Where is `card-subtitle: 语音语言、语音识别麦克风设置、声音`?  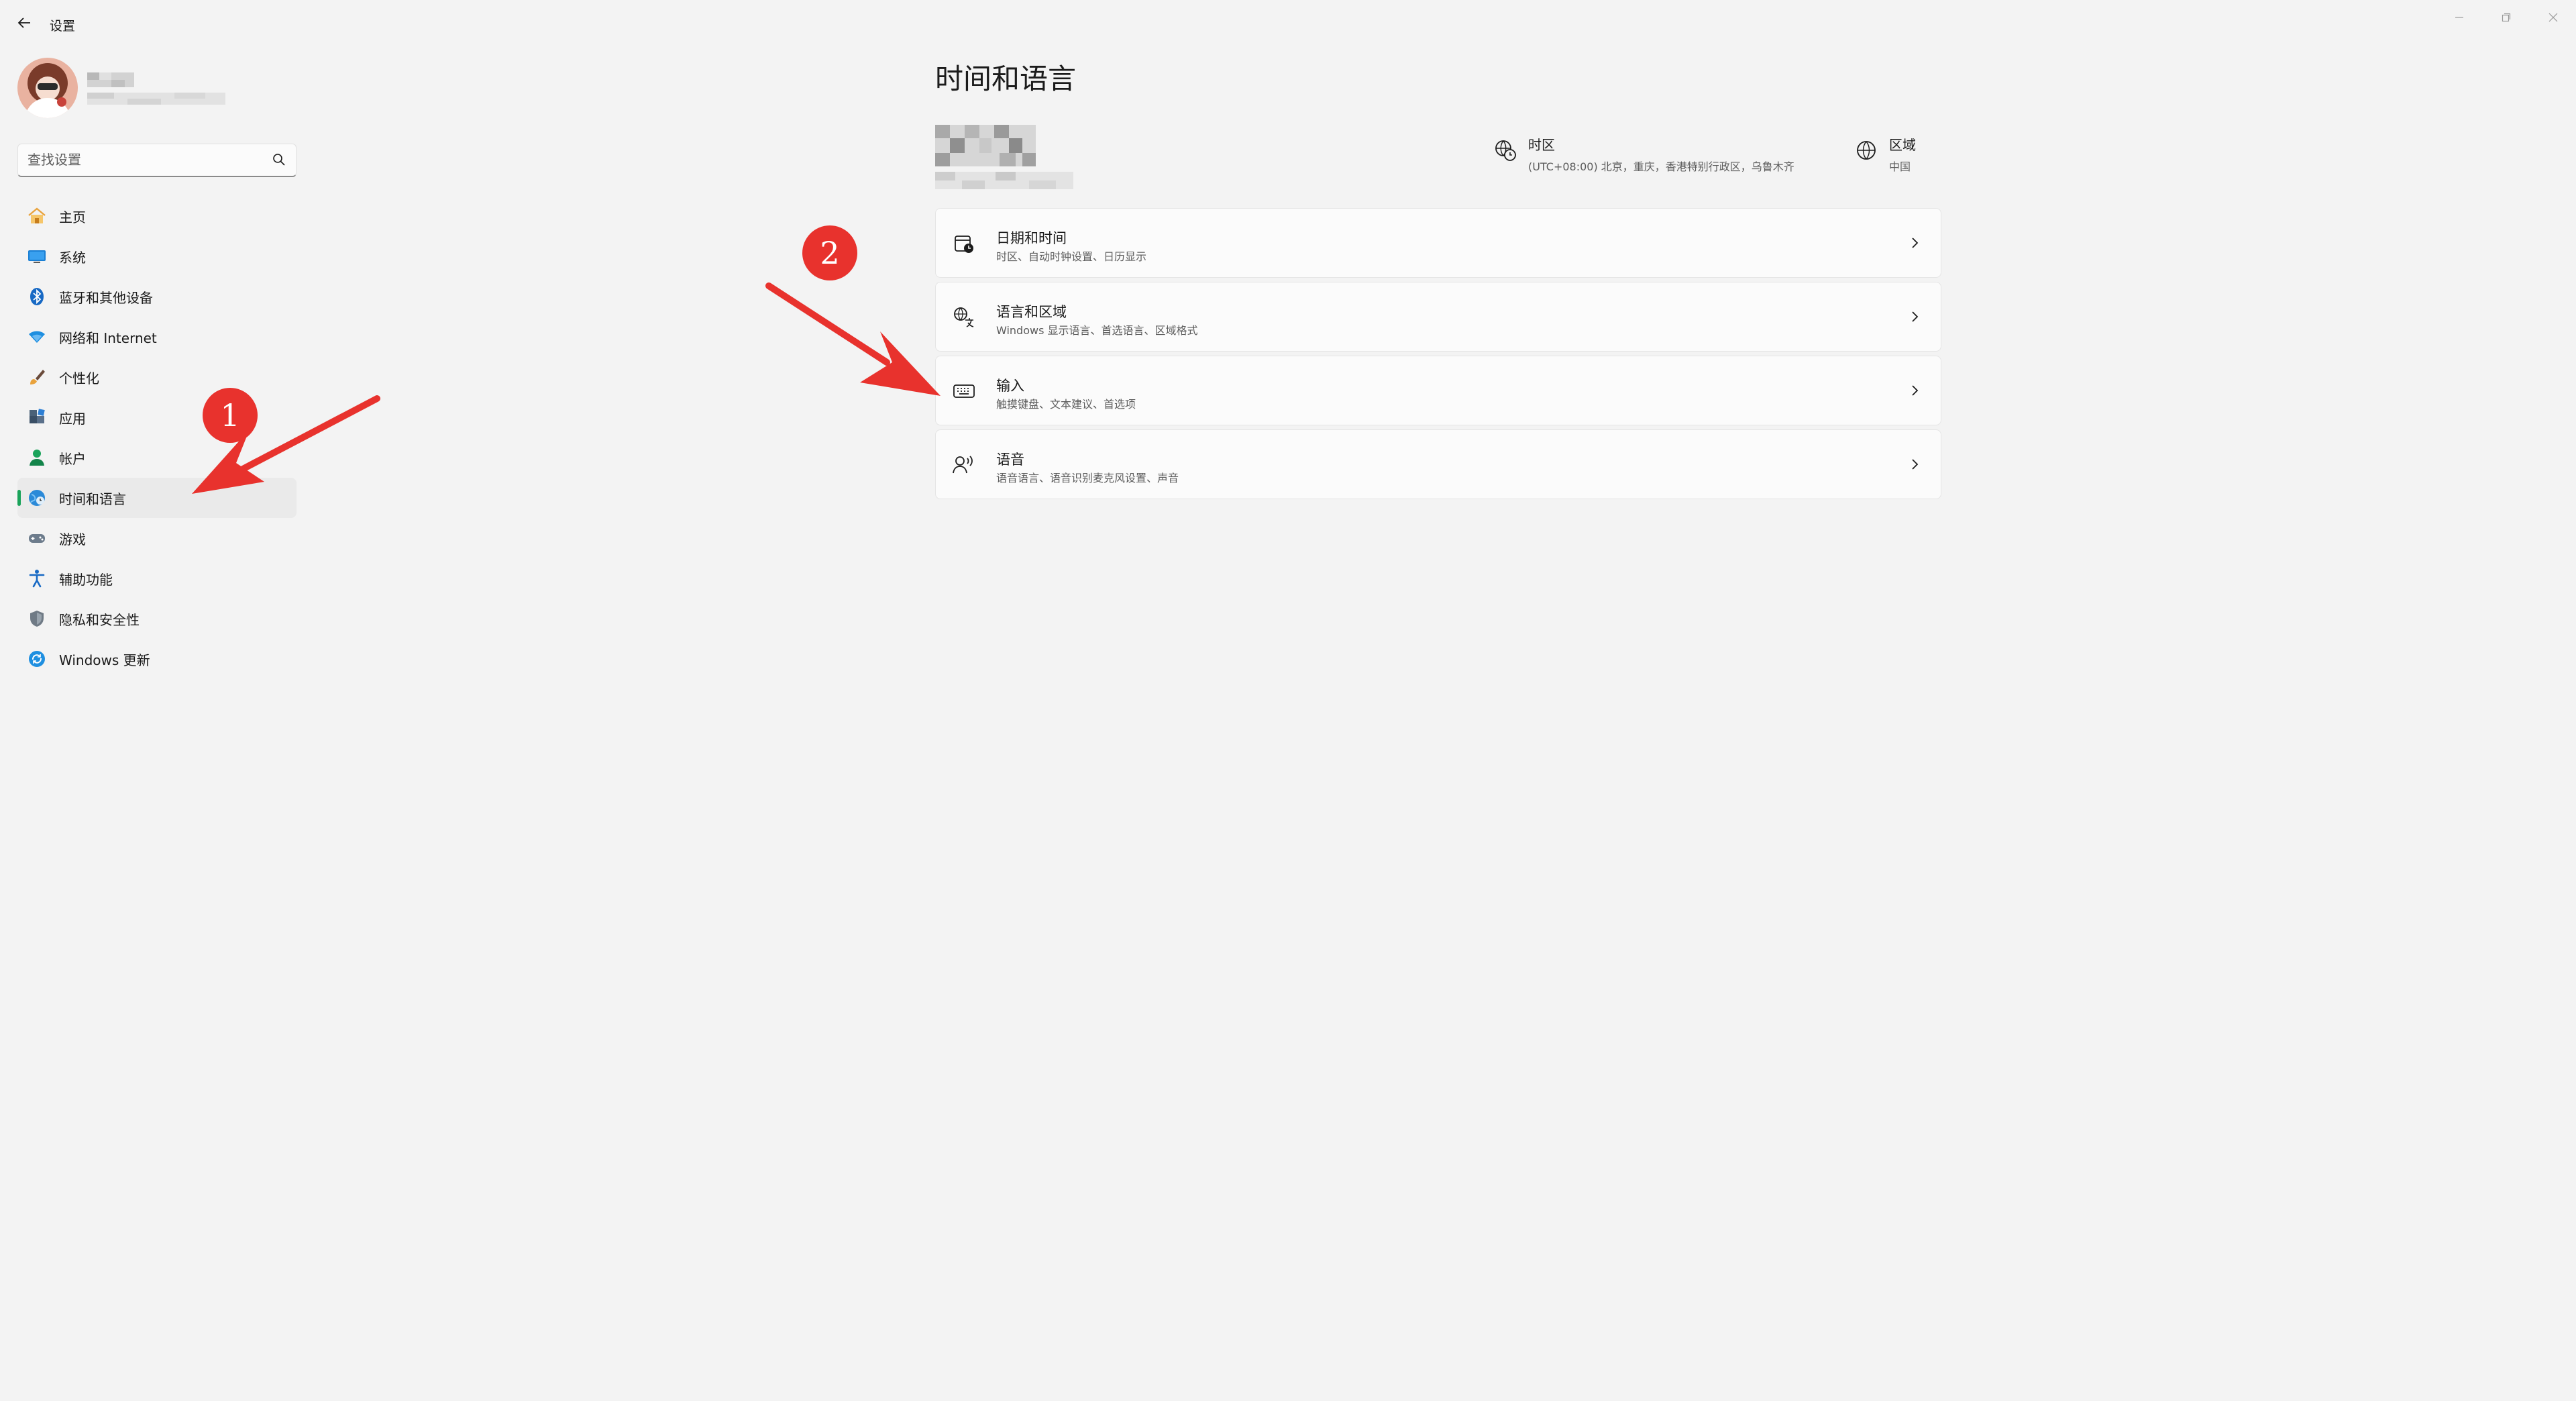
card-subtitle: 语音语言、语音识别麦克风设置、声音 is located at coordinates (1087, 478).